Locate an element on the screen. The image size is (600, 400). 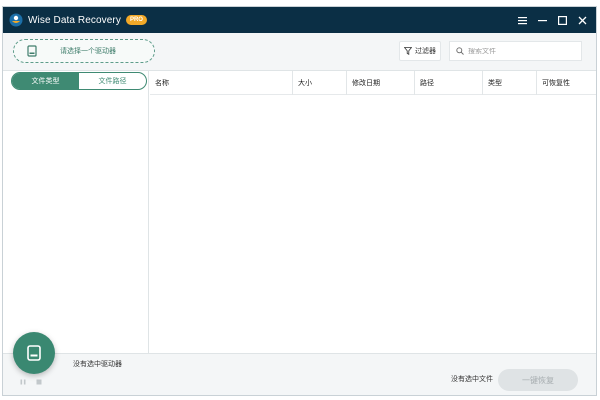
tab-file-path: 文件路径 is located at coordinates (112, 81).